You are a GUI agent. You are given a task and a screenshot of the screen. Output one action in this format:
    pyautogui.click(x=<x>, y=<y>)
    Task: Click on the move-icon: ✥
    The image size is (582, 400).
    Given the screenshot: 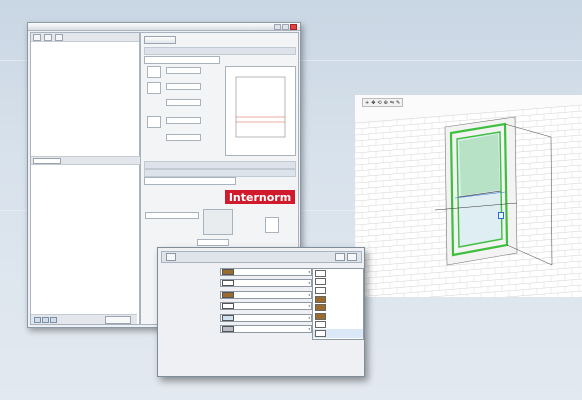 What is the action you would take?
    pyautogui.click(x=373, y=103)
    